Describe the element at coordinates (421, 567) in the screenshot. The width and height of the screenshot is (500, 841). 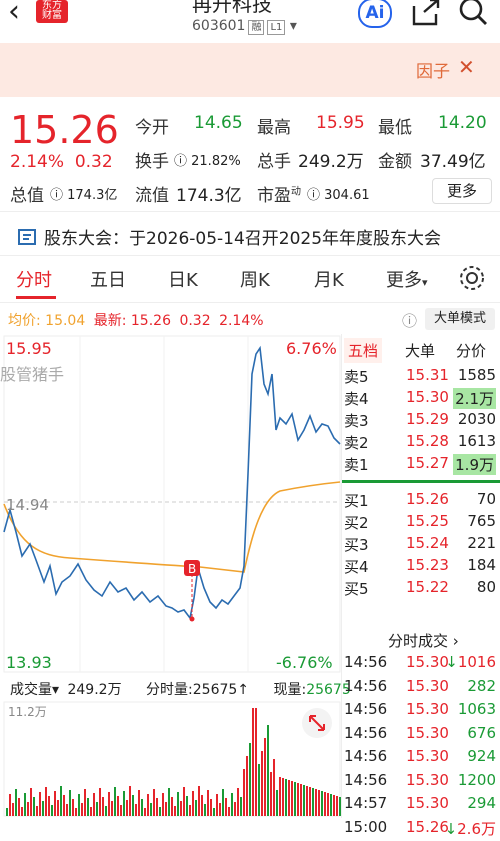
I see `bid-row: 买4 15.23 184` at that location.